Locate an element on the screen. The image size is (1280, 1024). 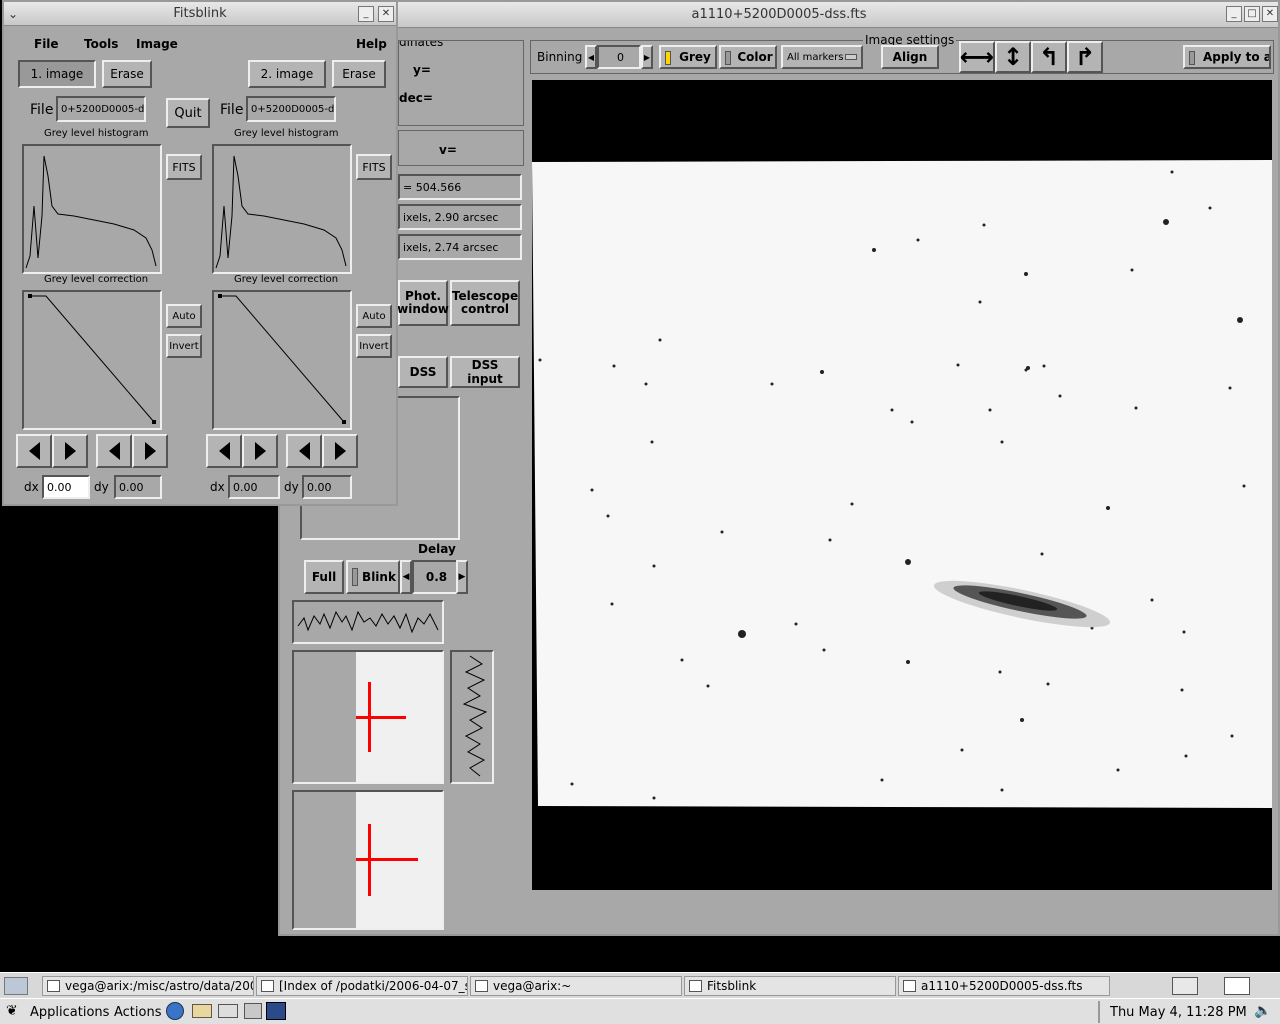
main-window-titlebar: a1110+5200D0005-dss.fts _ □ ✕ is located at coordinates (779, 15).